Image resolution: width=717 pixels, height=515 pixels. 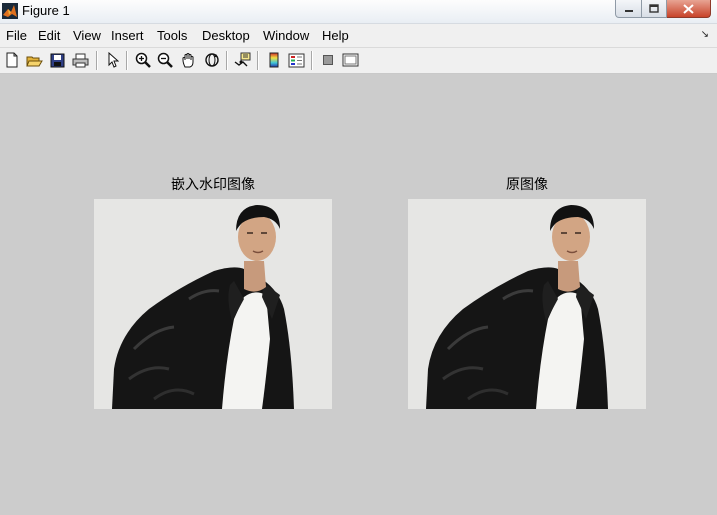 I want to click on open-folder-icon, so click(x=34, y=61).